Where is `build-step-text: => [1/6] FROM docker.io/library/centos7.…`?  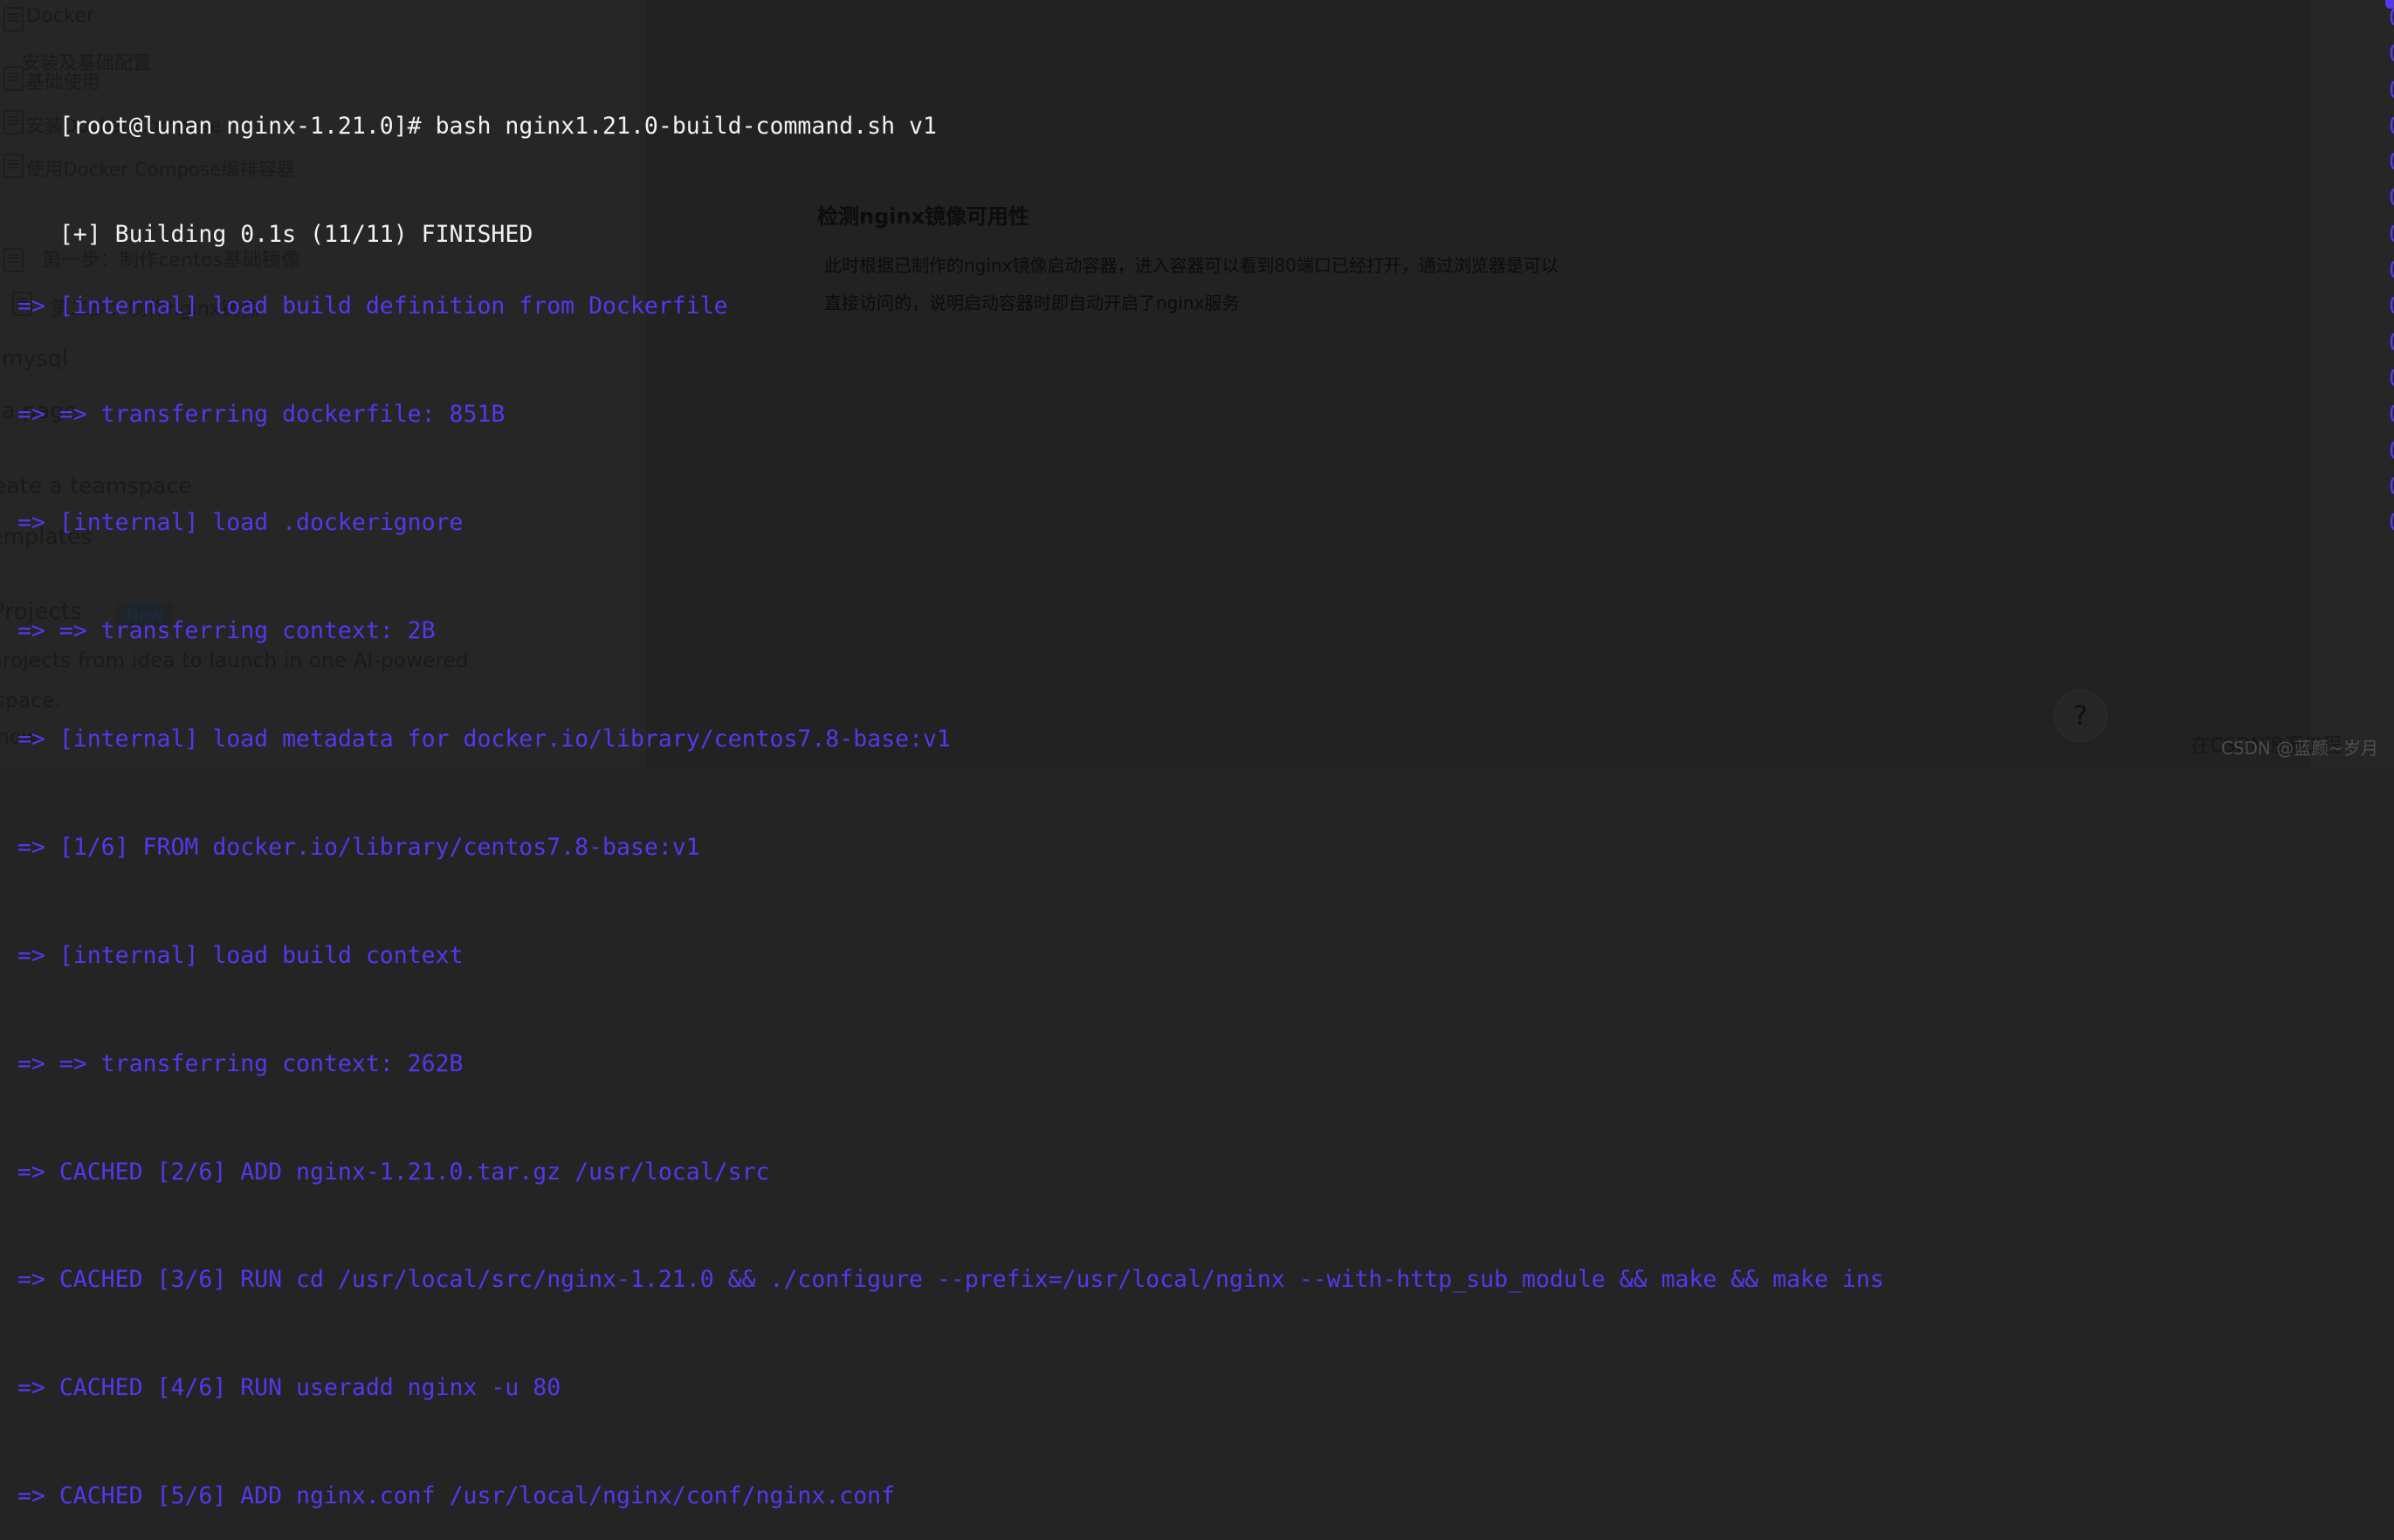 build-step-text: => [1/6] FROM docker.io/library/centos7.… is located at coordinates (352, 847).